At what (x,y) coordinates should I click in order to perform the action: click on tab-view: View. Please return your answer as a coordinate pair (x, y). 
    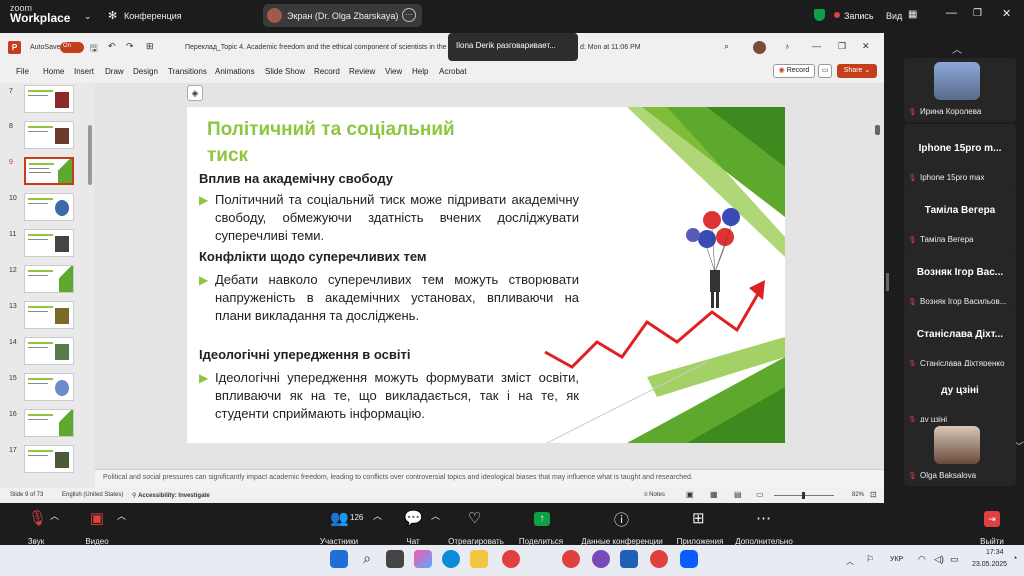
    Looking at the image, I should click on (393, 71).